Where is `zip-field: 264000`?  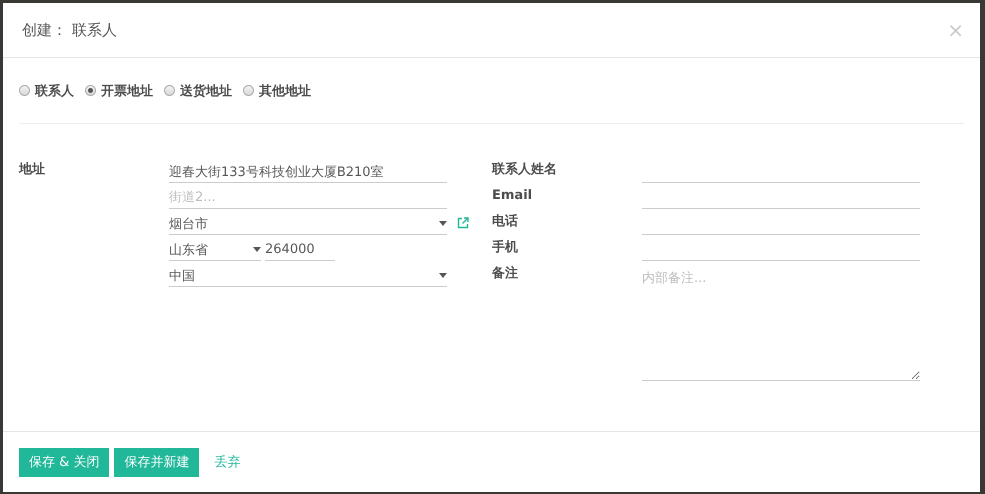 zip-field: 264000 is located at coordinates (300, 250).